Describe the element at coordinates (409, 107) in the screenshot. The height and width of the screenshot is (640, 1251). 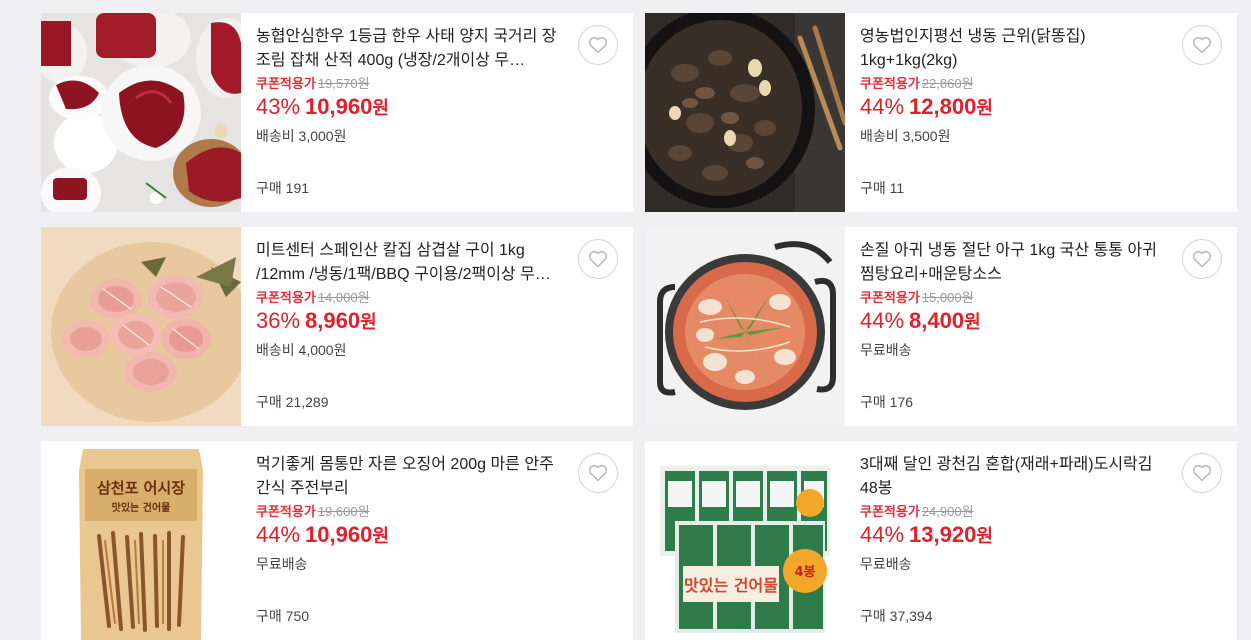
I see `price-row: 43% 10,960 원` at that location.